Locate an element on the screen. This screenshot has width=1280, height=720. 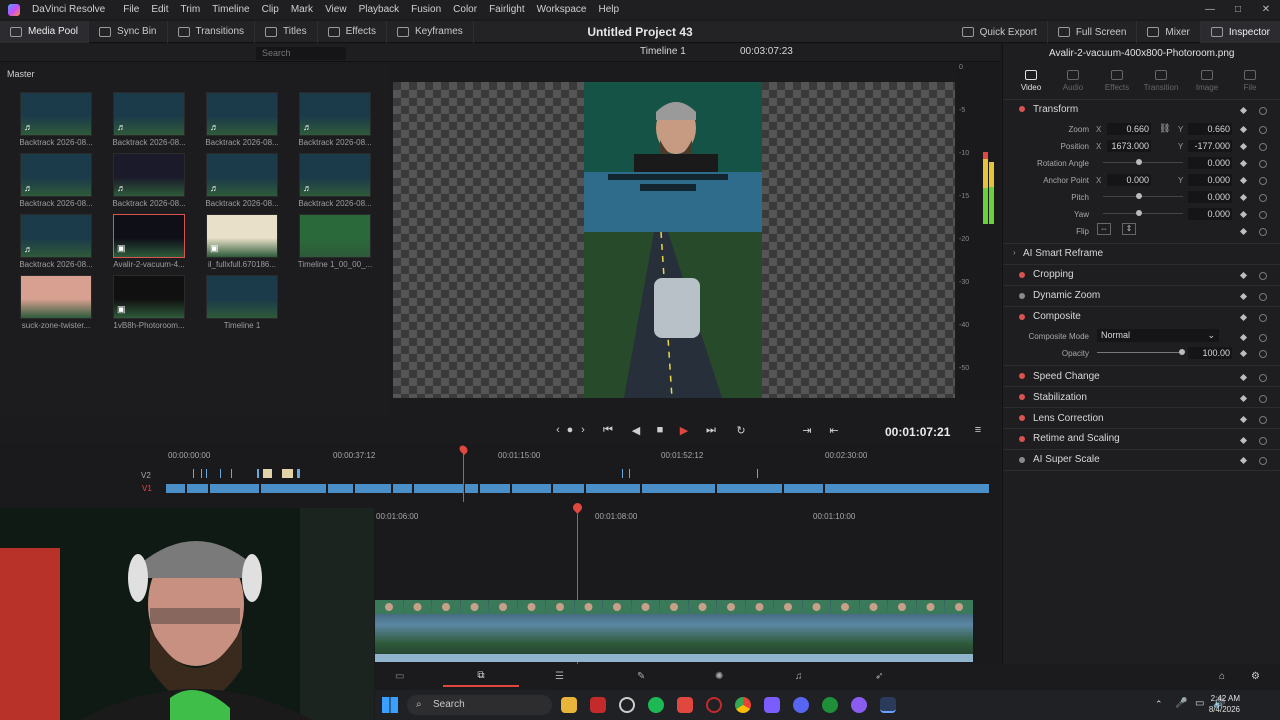
titles-button: Titles is located at coordinates (286, 31).